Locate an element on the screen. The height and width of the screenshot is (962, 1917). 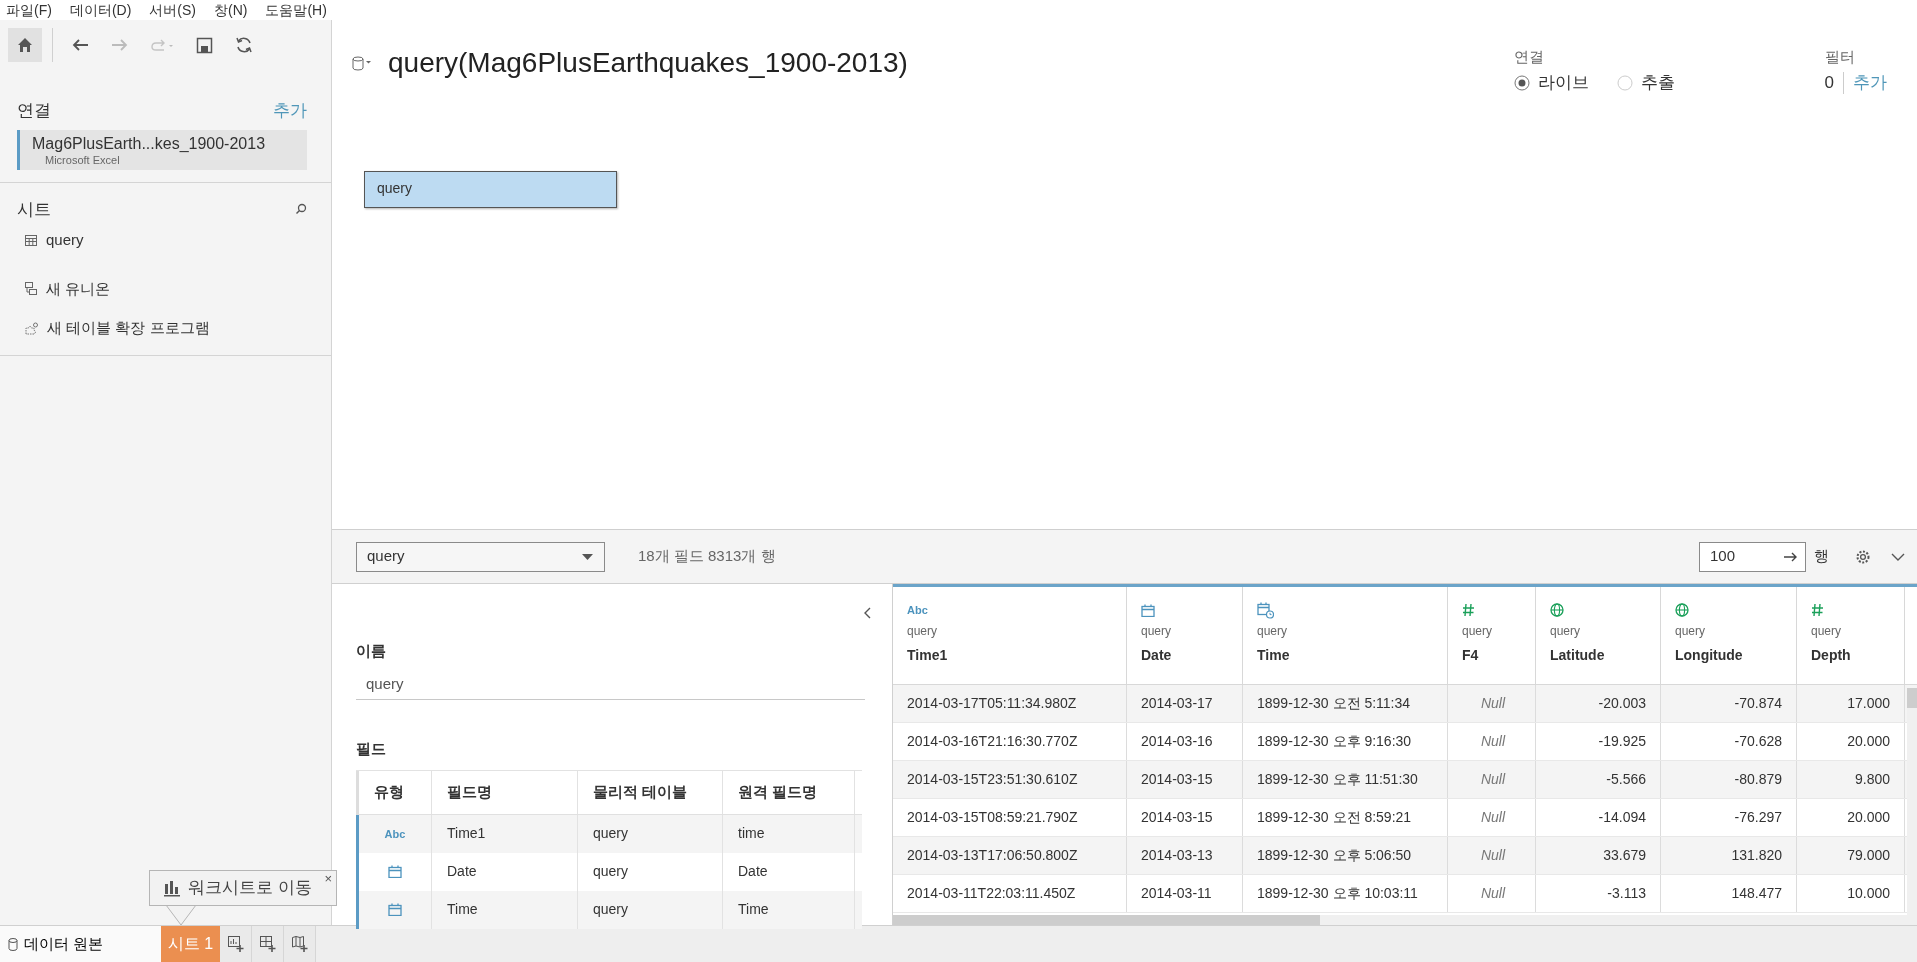
table-cell: 2014-03-13 is located at coordinates (1185, 855).